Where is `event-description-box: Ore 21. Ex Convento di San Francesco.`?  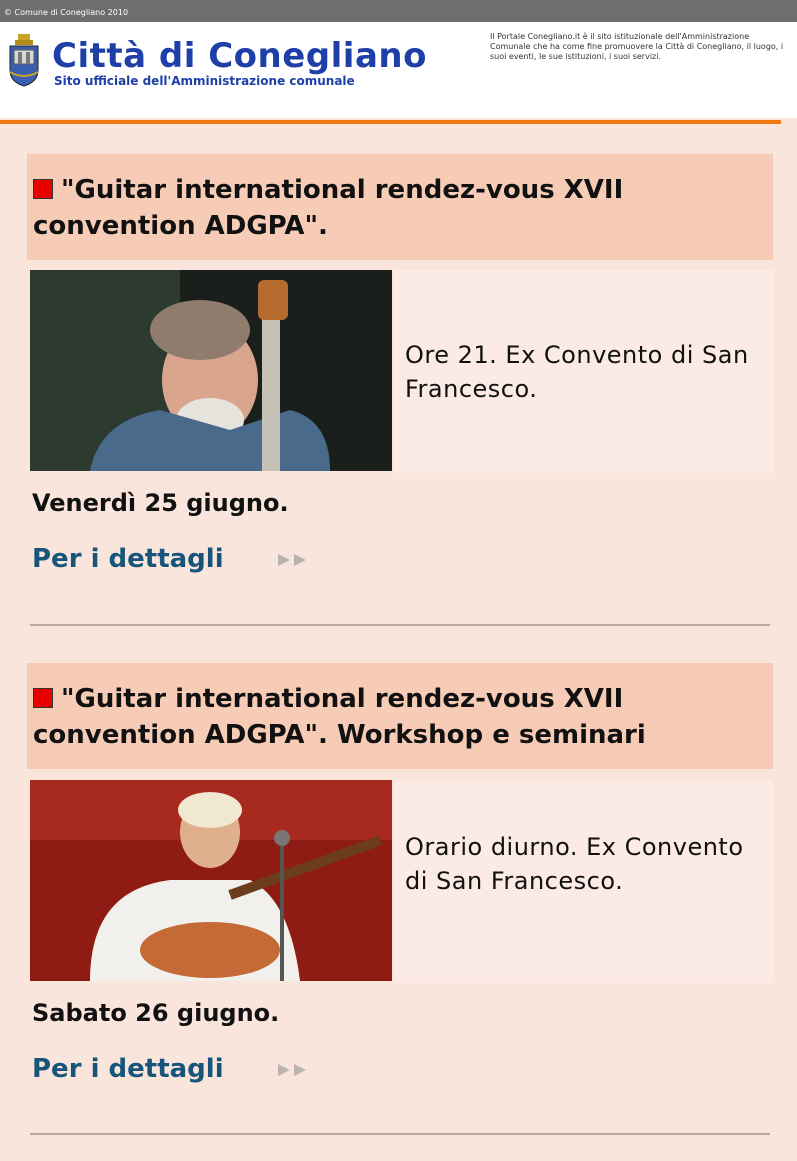
event-description-box: Ore 21. Ex Convento di San Francesco. is located at coordinates (584, 371).